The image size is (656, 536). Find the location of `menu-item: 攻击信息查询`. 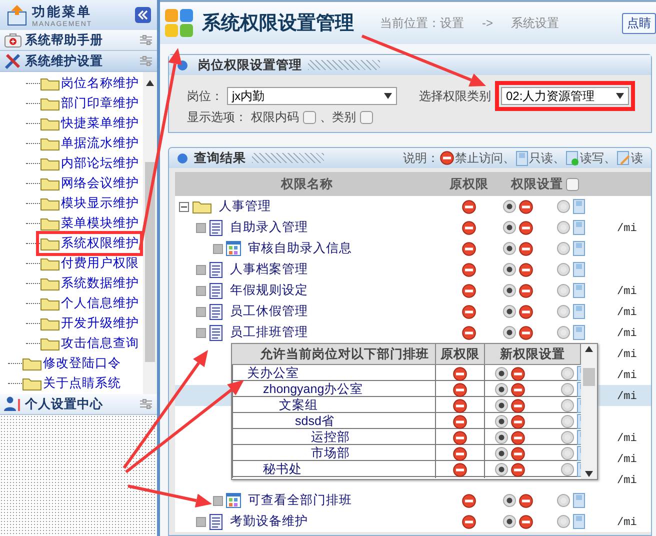

menu-item: 攻击信息查询 is located at coordinates (89, 343).